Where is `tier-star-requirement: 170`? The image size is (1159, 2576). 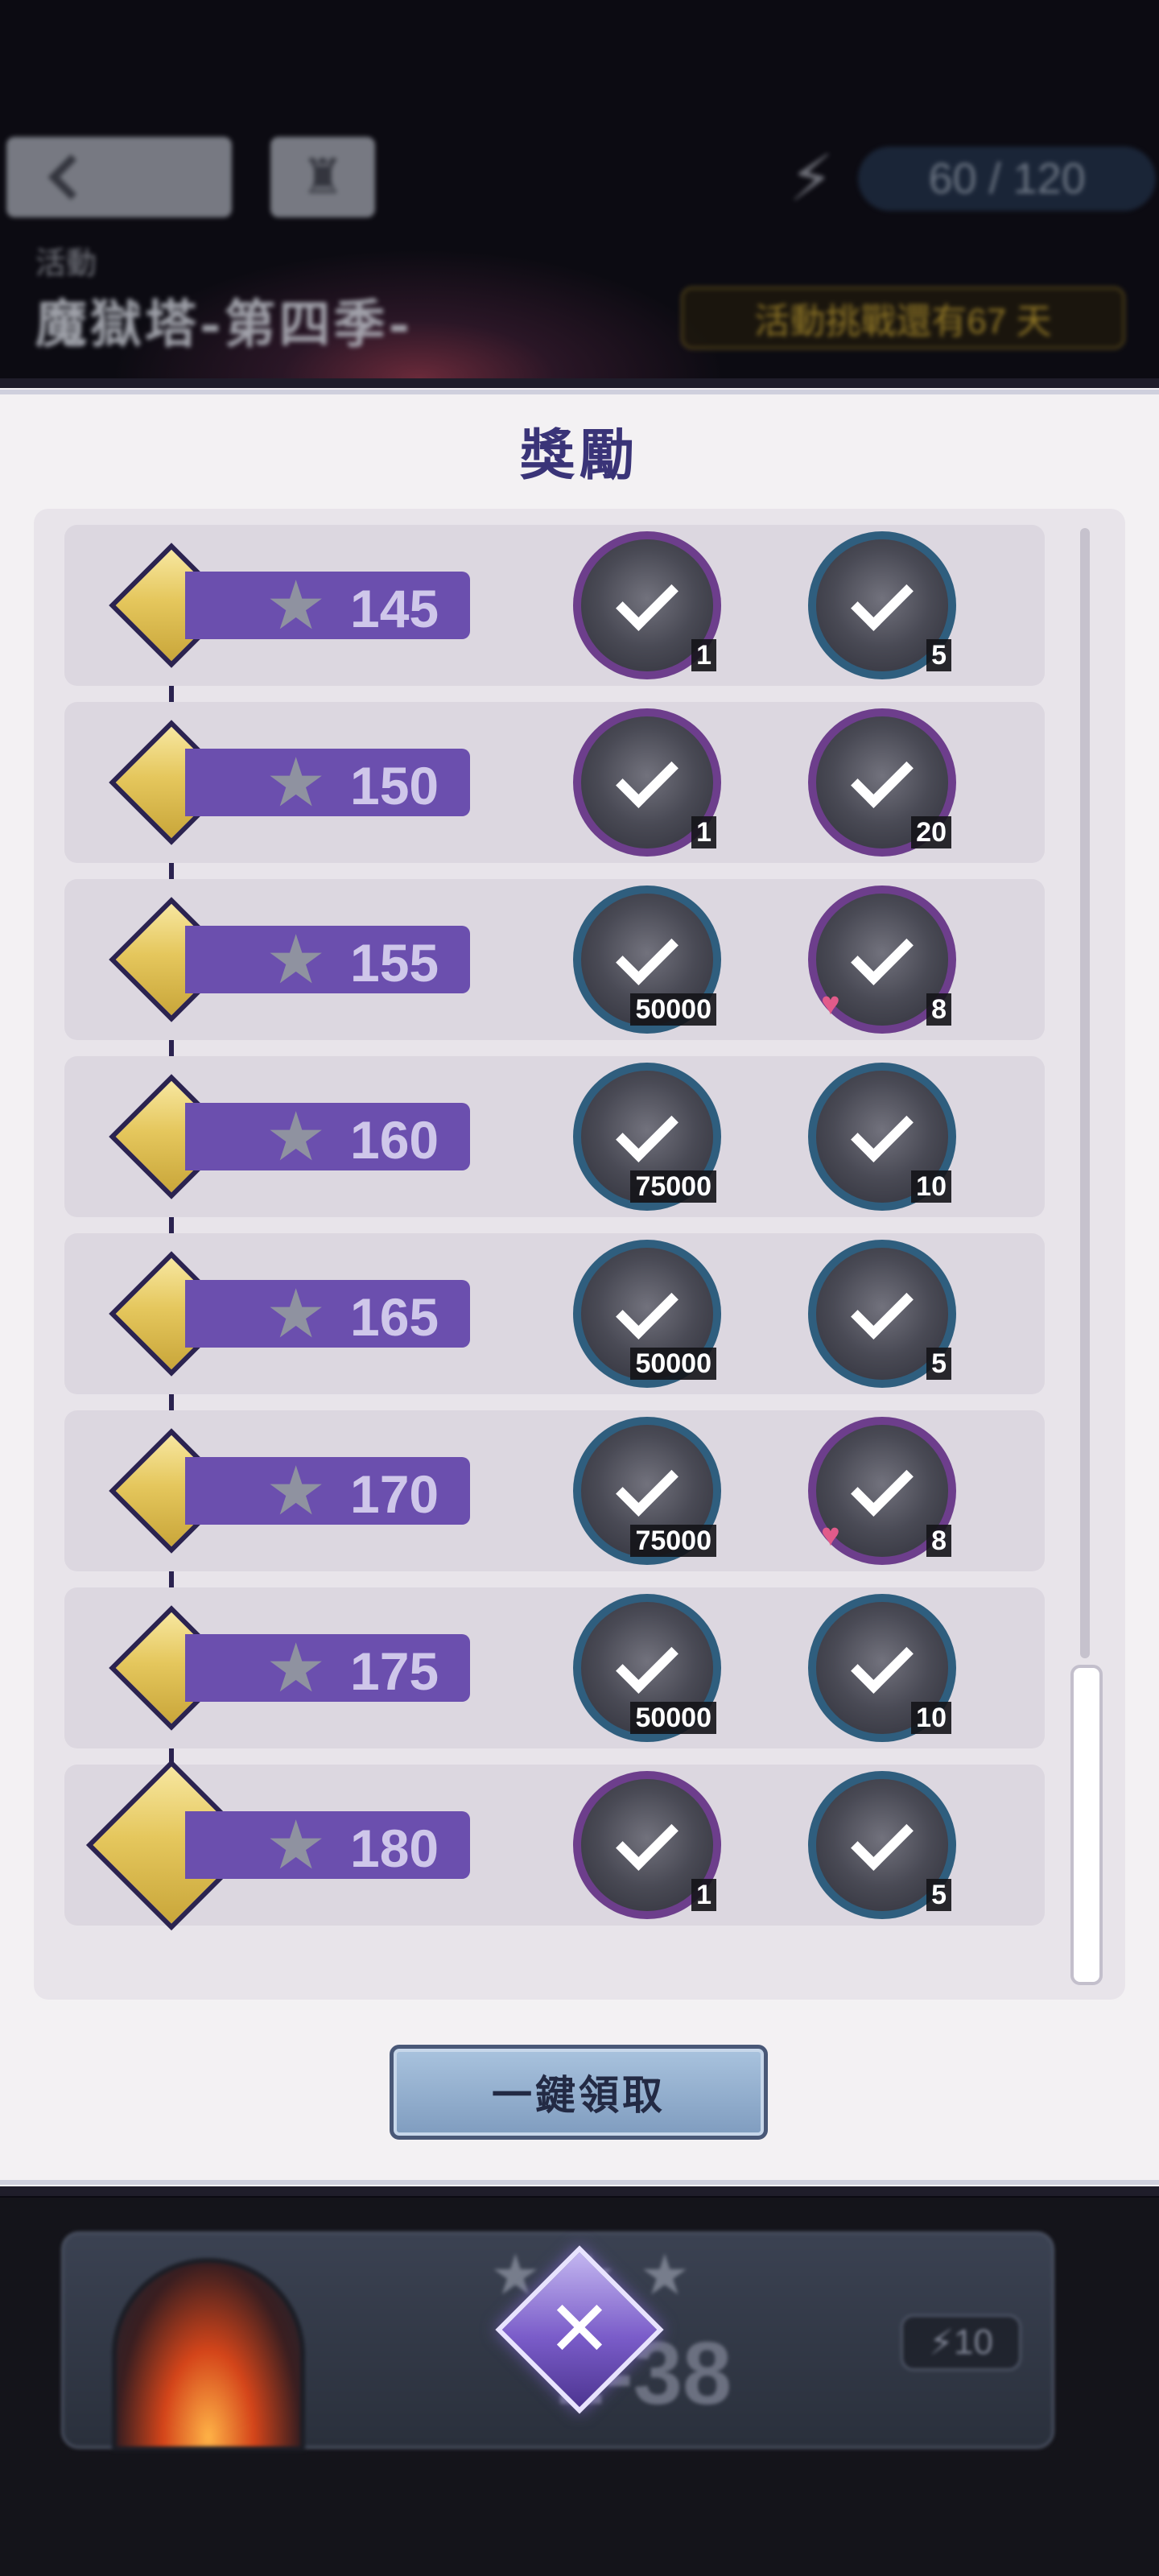
tier-star-requirement: 170 is located at coordinates (394, 1494).